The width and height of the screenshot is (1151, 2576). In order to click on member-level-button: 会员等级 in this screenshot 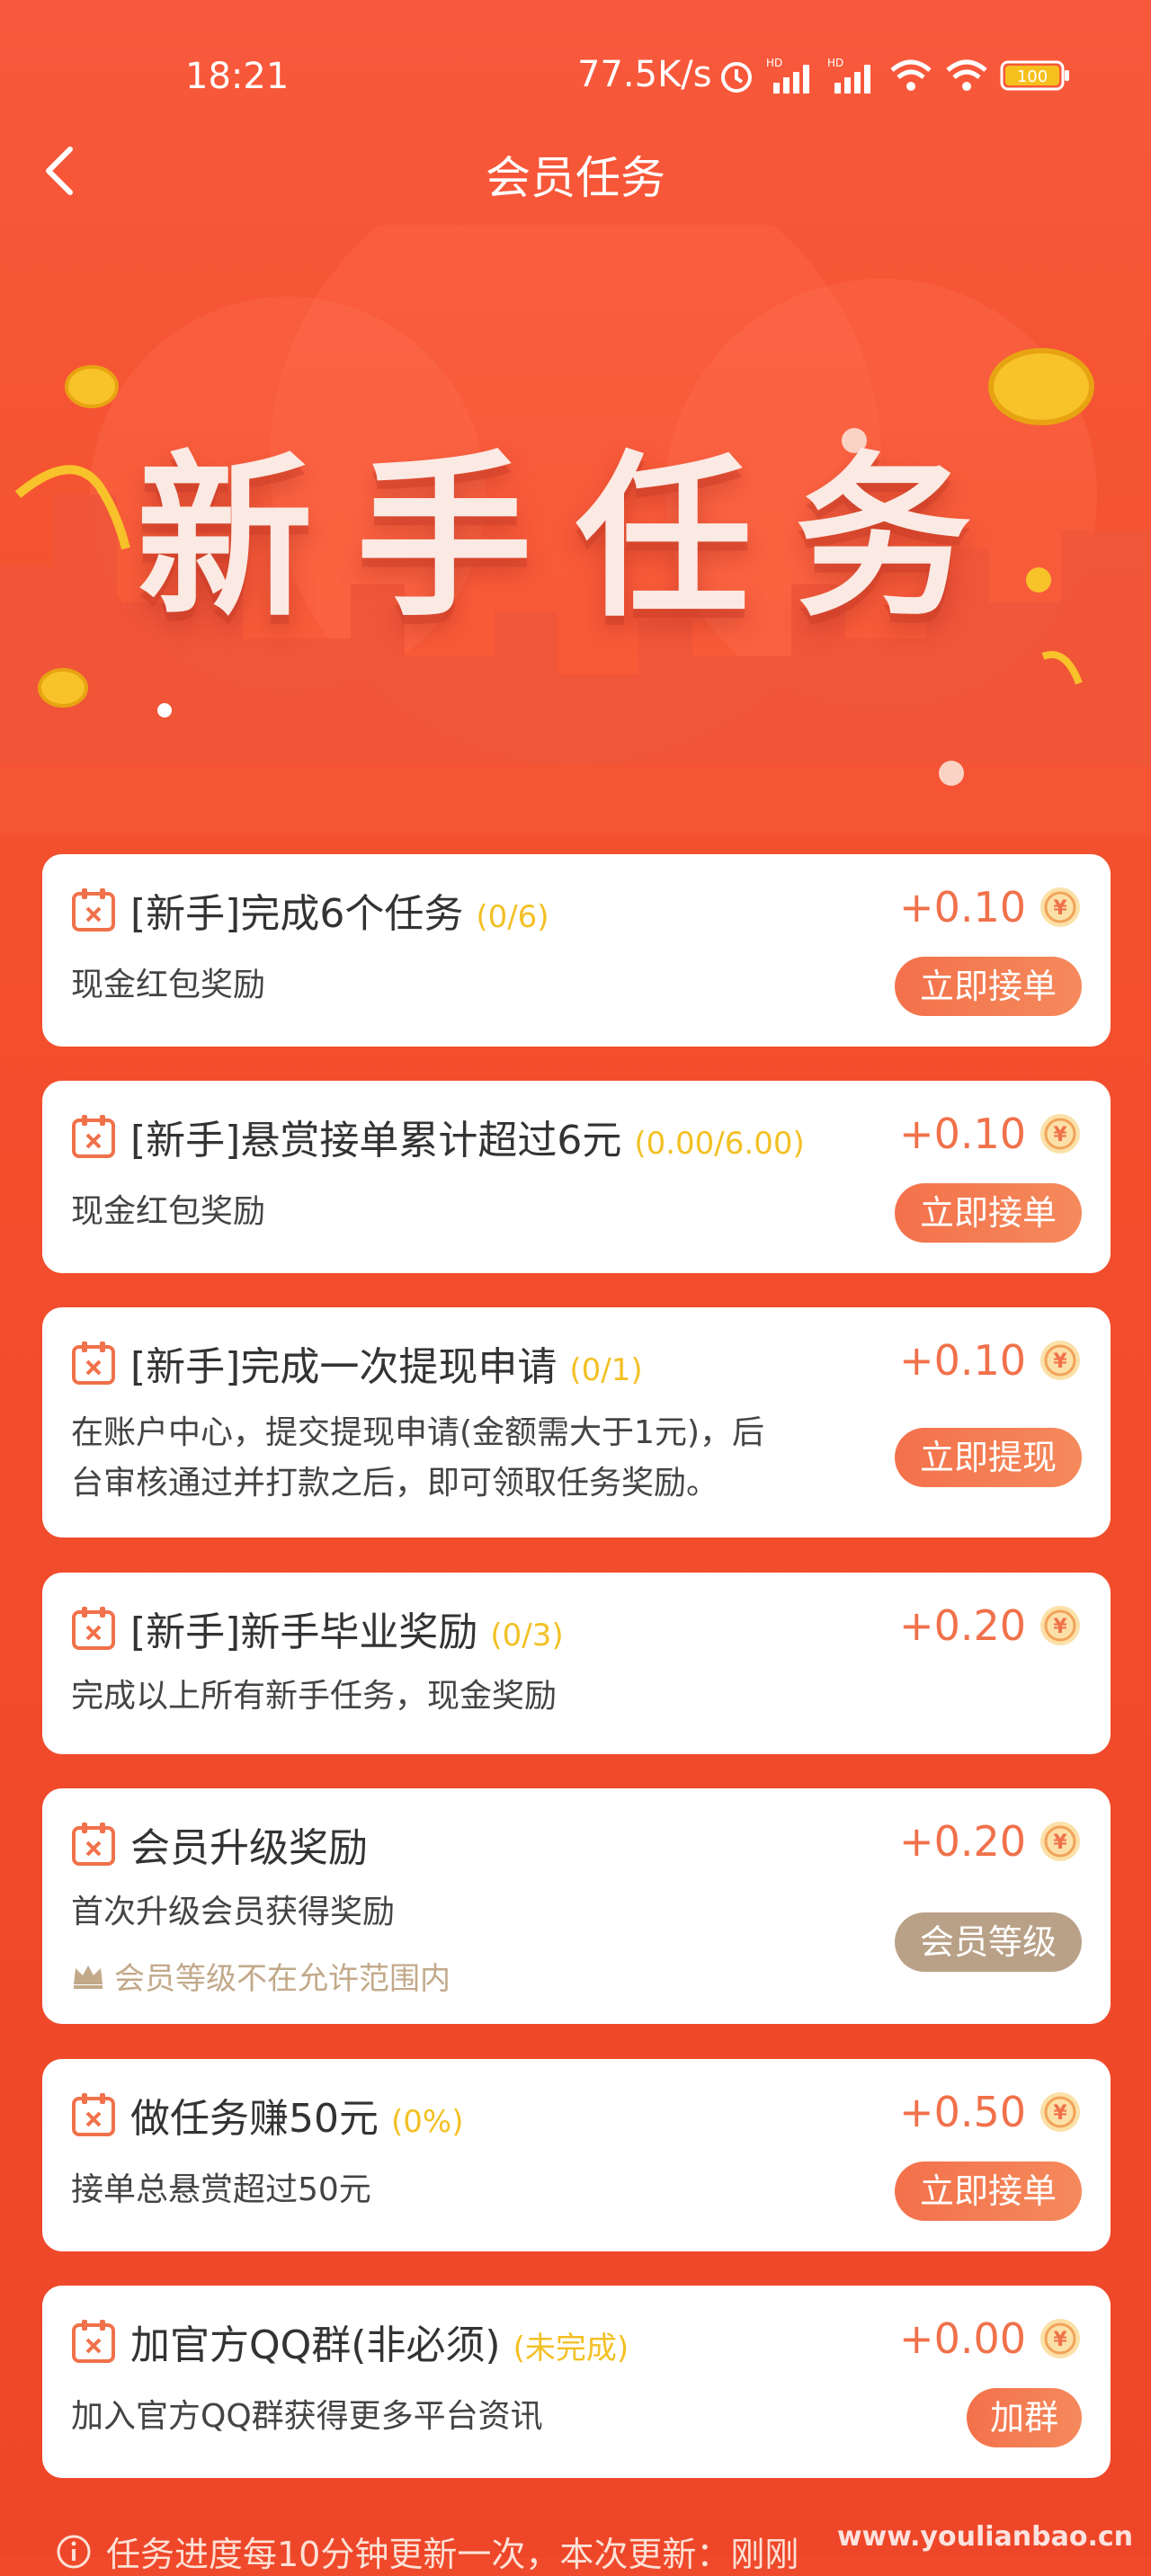, I will do `click(988, 1942)`.